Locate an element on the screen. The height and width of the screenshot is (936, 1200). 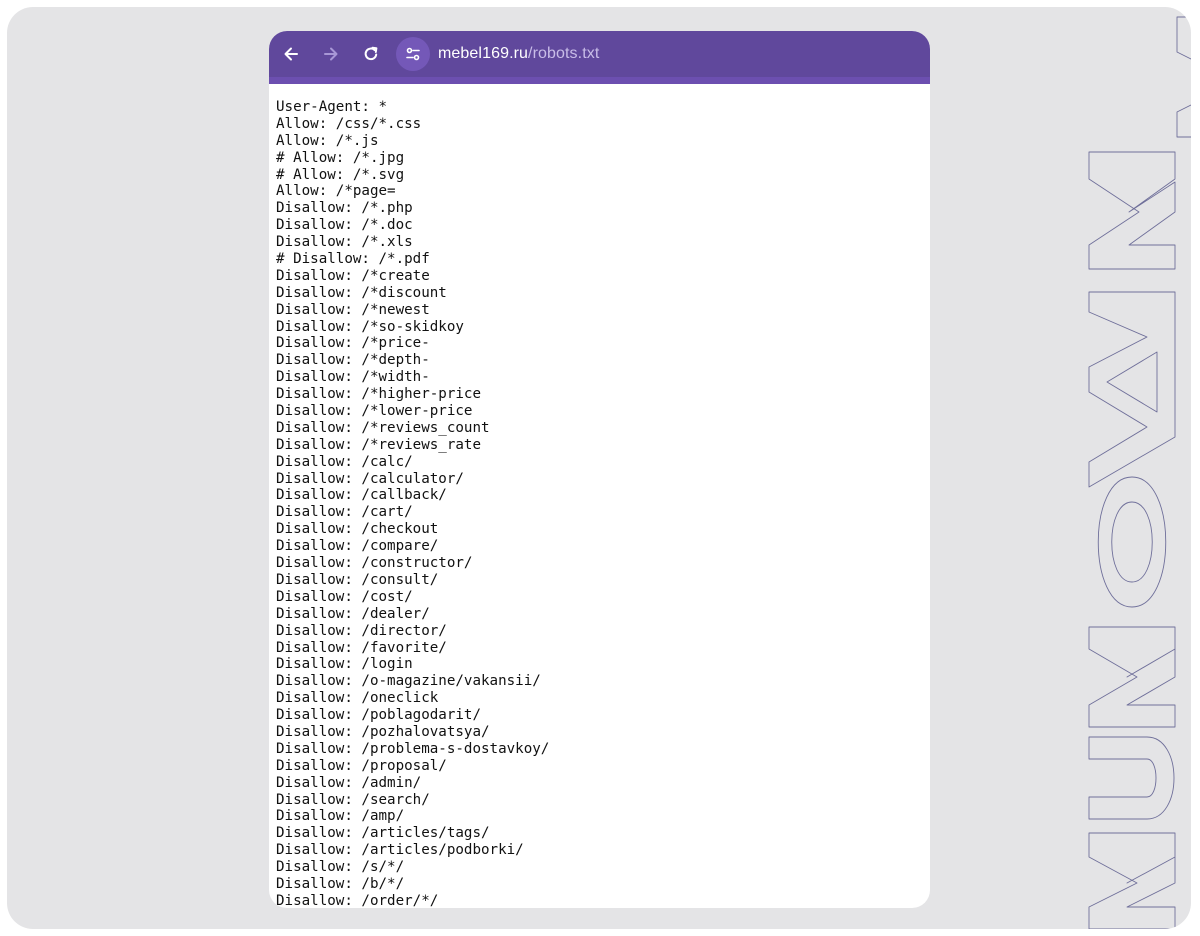
robots-line: Disallow: /checkout is located at coordinates (357, 529).